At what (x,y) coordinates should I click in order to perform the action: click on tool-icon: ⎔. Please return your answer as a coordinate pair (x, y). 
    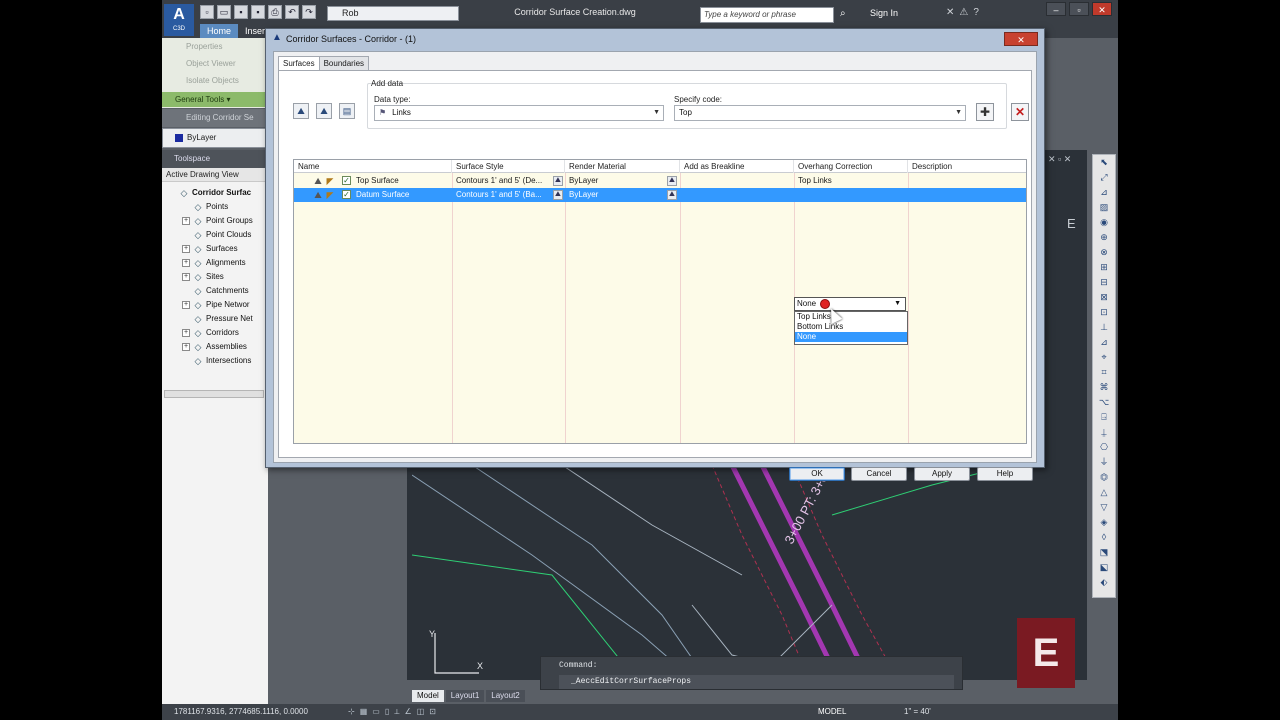
    Looking at the image, I should click on (1104, 447).